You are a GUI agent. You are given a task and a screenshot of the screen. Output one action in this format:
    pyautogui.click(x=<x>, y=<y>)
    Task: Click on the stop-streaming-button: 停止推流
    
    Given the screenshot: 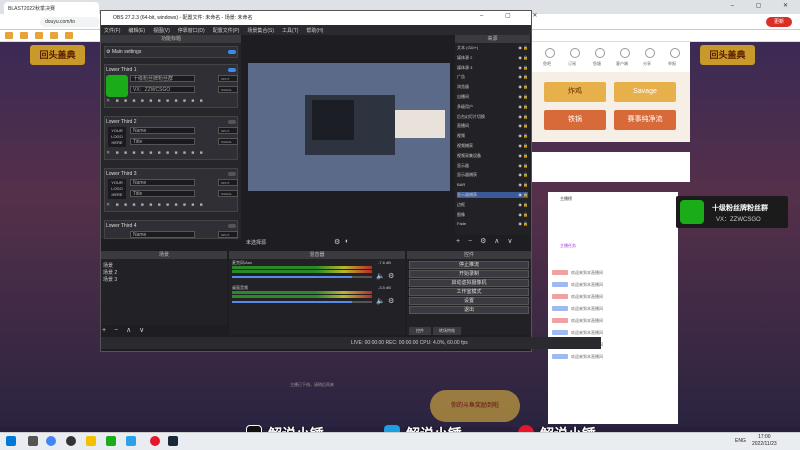 What is the action you would take?
    pyautogui.click(x=469, y=265)
    